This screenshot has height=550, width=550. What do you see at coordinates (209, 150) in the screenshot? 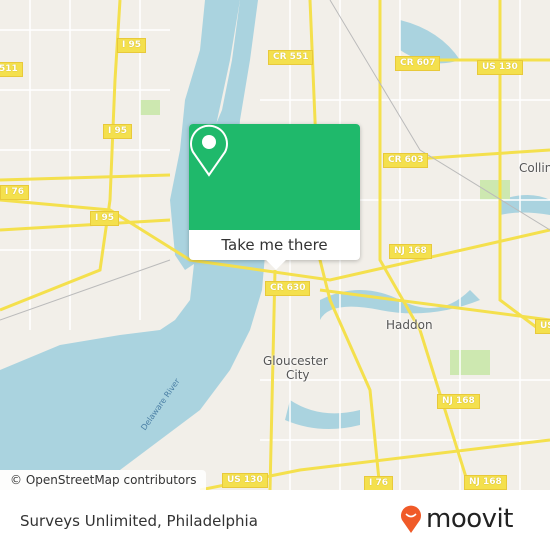
I see `map-pin-icon` at bounding box center [209, 150].